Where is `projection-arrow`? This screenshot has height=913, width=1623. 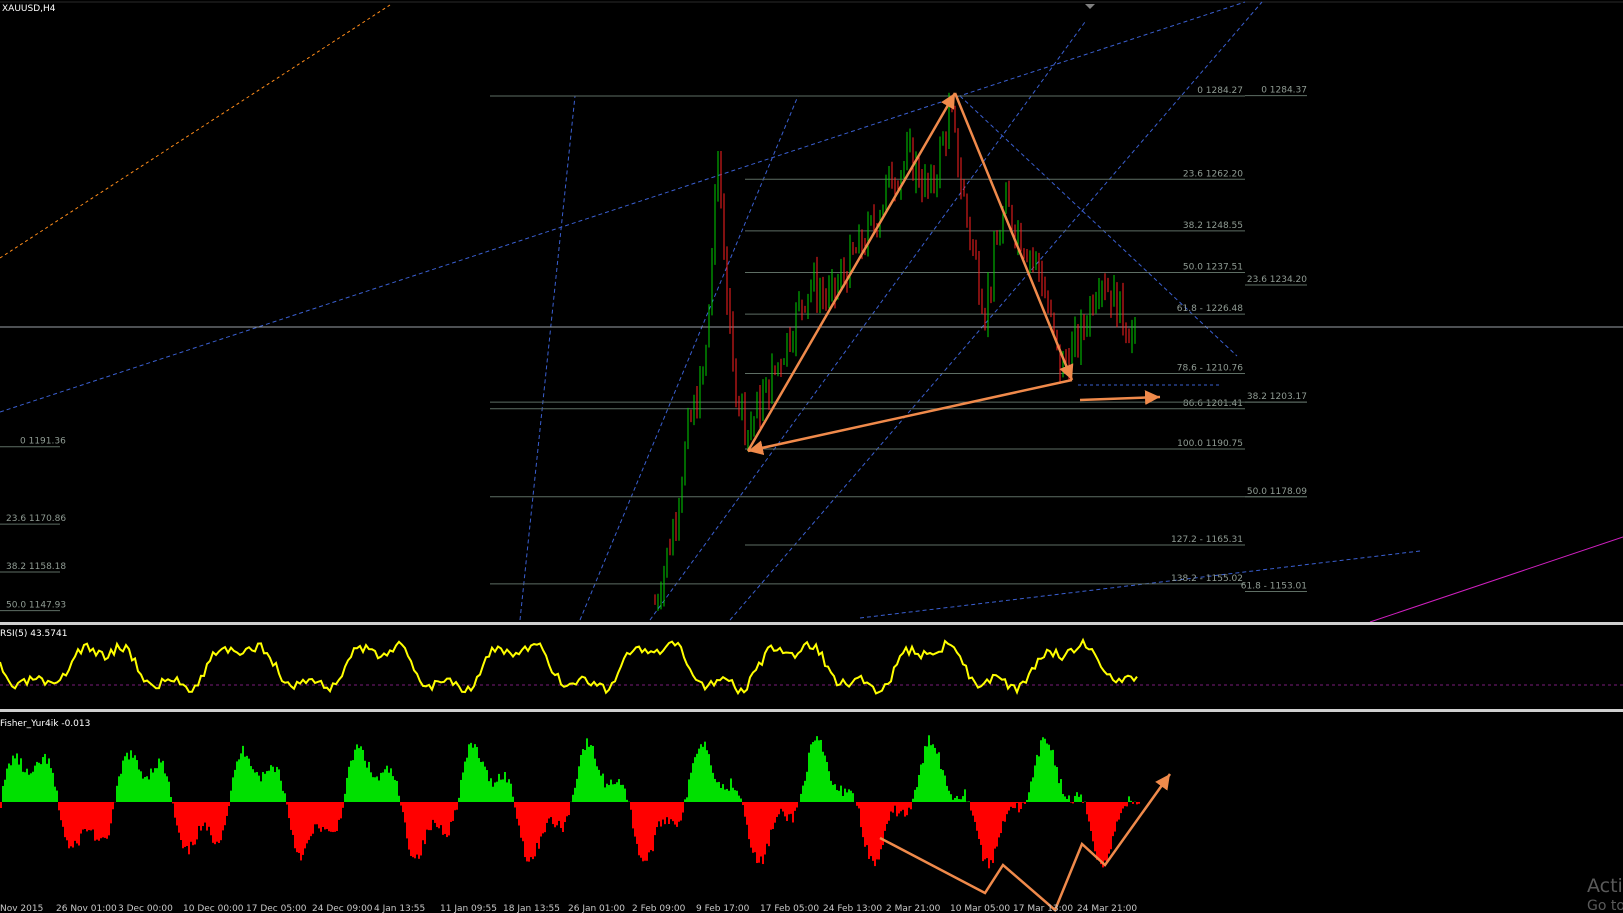 projection-arrow is located at coordinates (1120, 398).